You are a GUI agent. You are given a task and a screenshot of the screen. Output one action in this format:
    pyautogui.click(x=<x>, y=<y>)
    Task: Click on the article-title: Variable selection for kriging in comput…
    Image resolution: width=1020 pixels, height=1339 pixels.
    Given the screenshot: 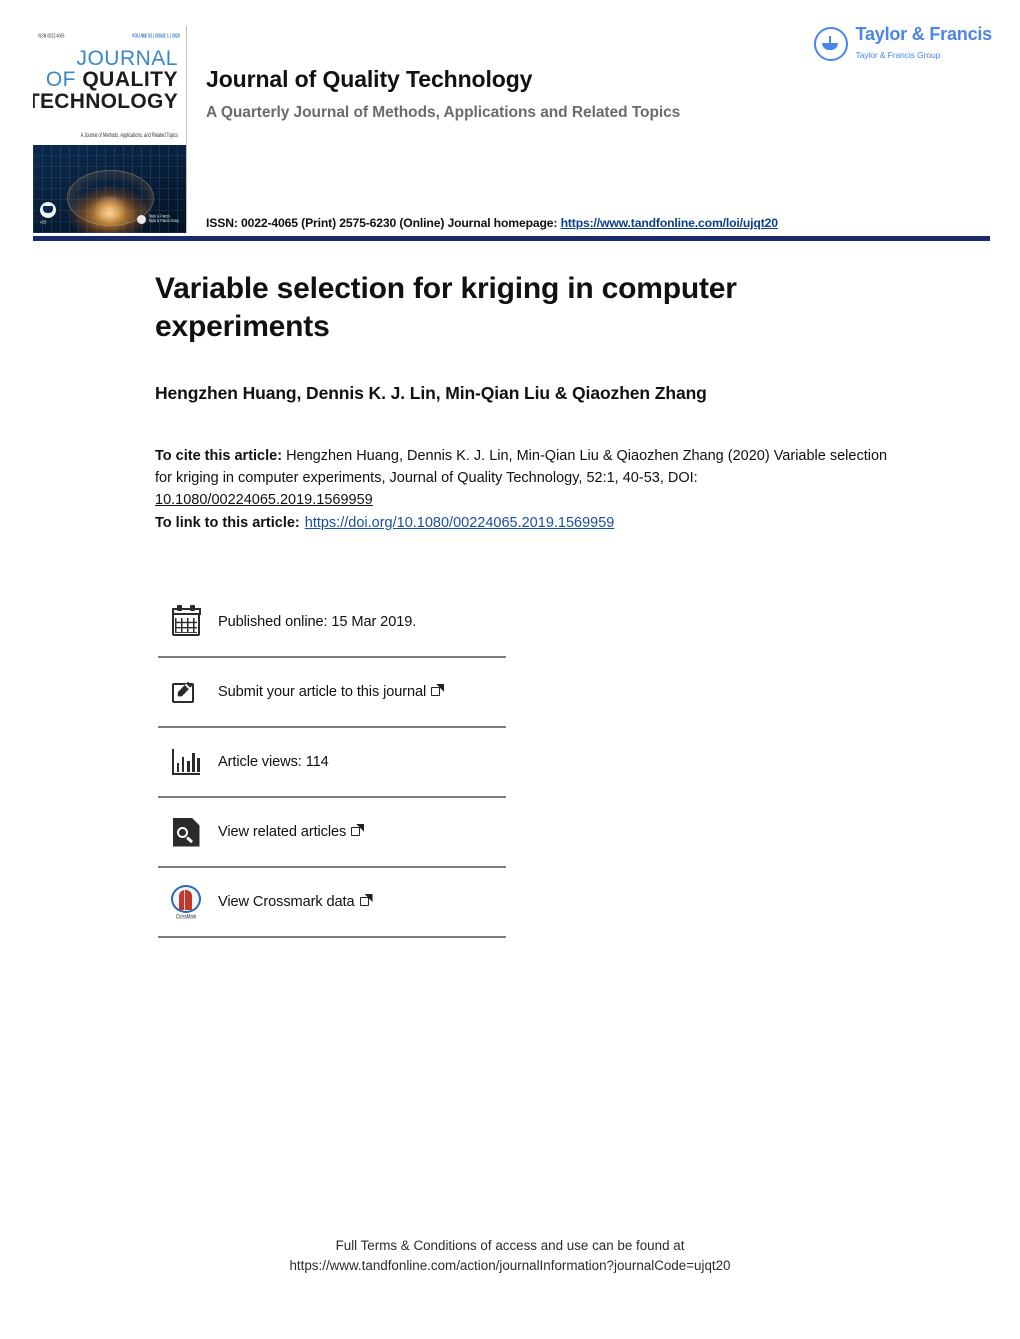 What is the action you would take?
    pyautogui.click(x=446, y=307)
    